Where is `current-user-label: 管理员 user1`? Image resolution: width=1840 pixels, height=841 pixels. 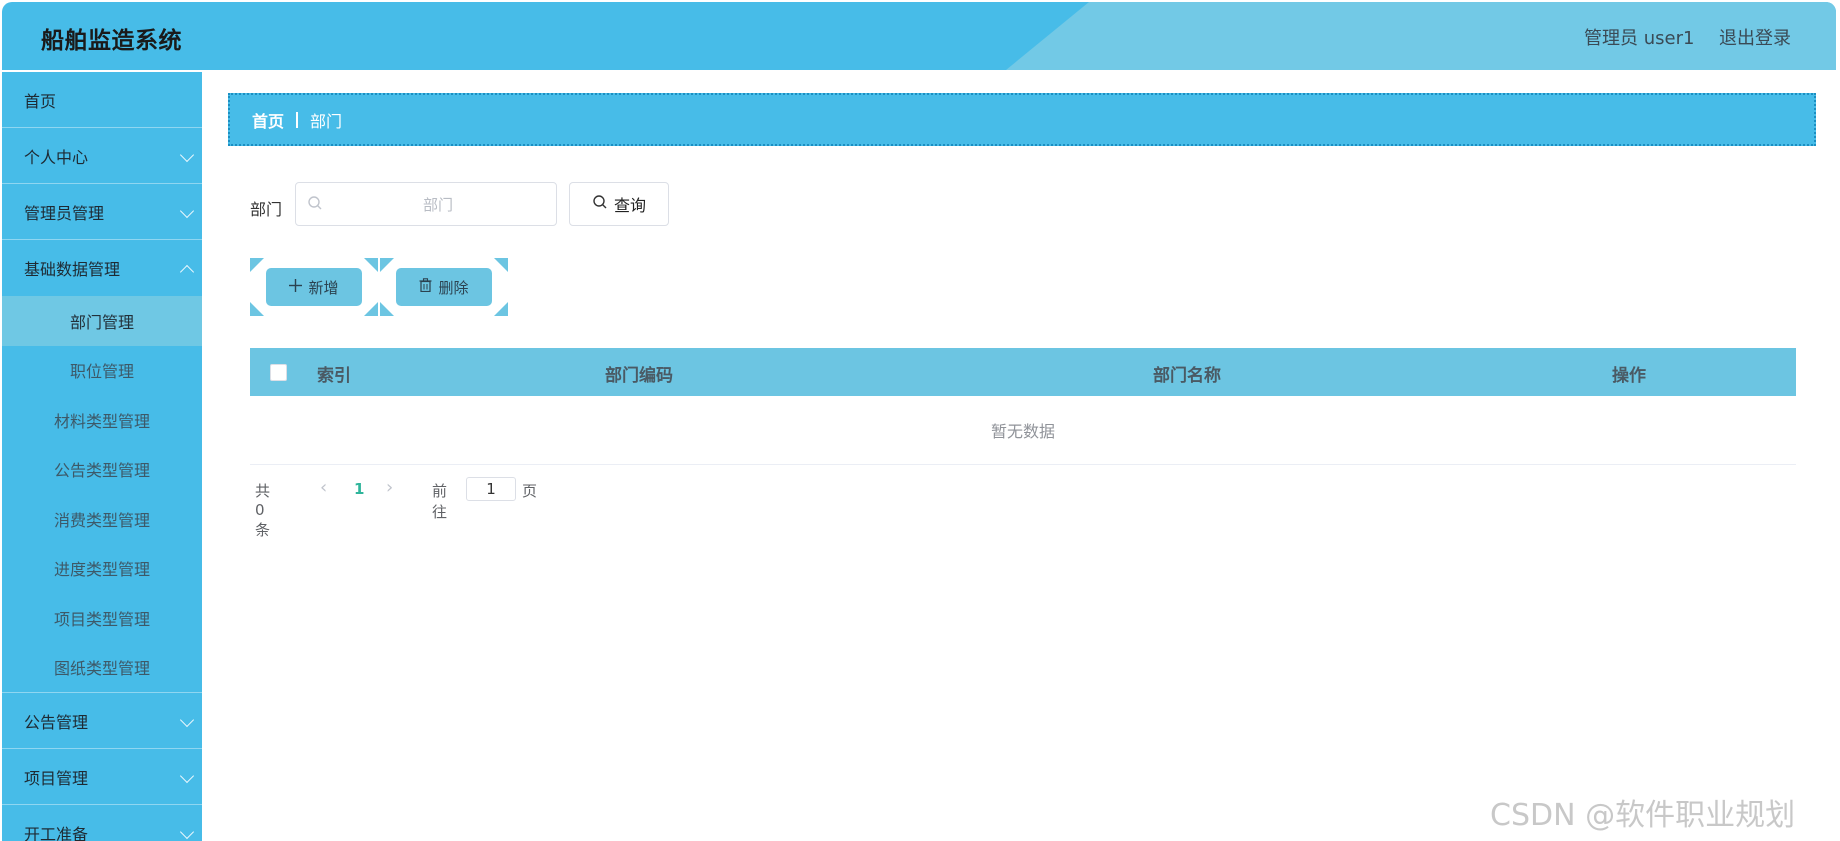 current-user-label: 管理员 user1 is located at coordinates (1639, 38).